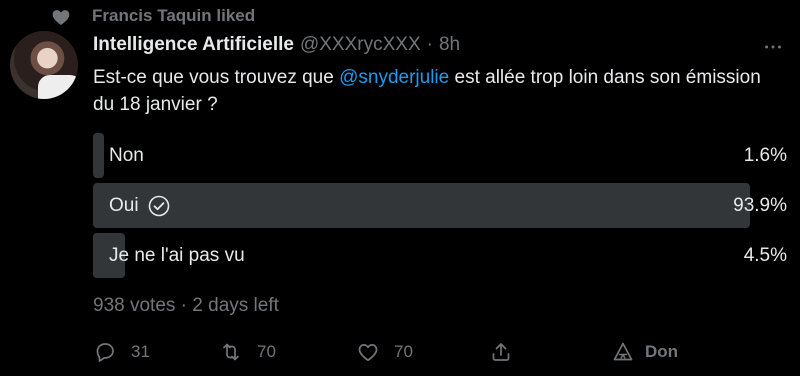  What do you see at coordinates (58, 87) in the screenshot?
I see `avatar-shirt` at bounding box center [58, 87].